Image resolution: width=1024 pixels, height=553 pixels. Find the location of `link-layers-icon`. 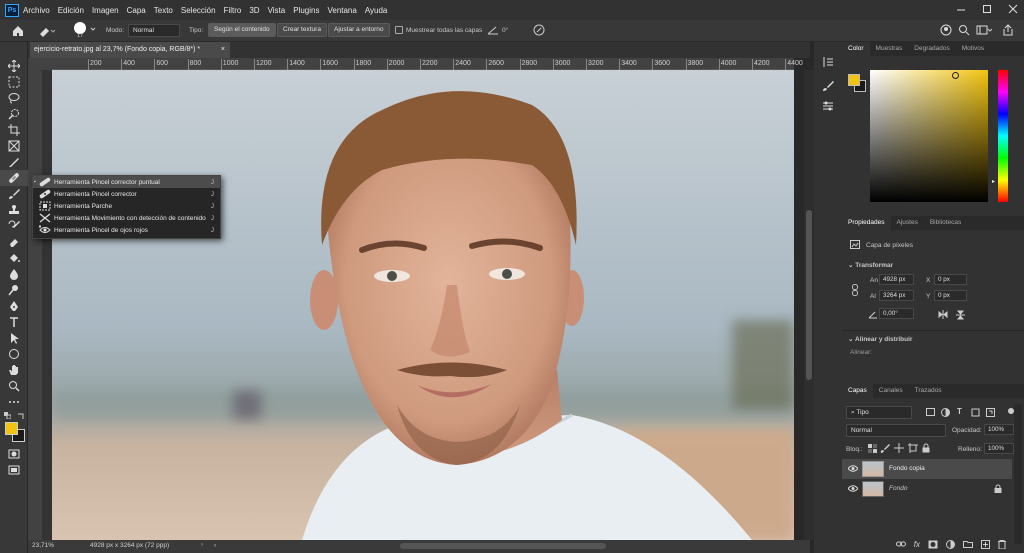

link-layers-icon is located at coordinates (900, 544).